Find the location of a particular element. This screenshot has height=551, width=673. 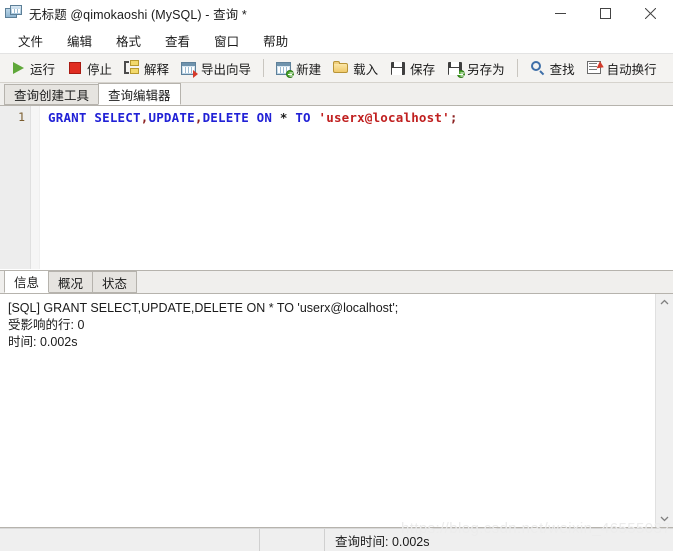

sql-token: UPDATE is located at coordinates (171, 117).